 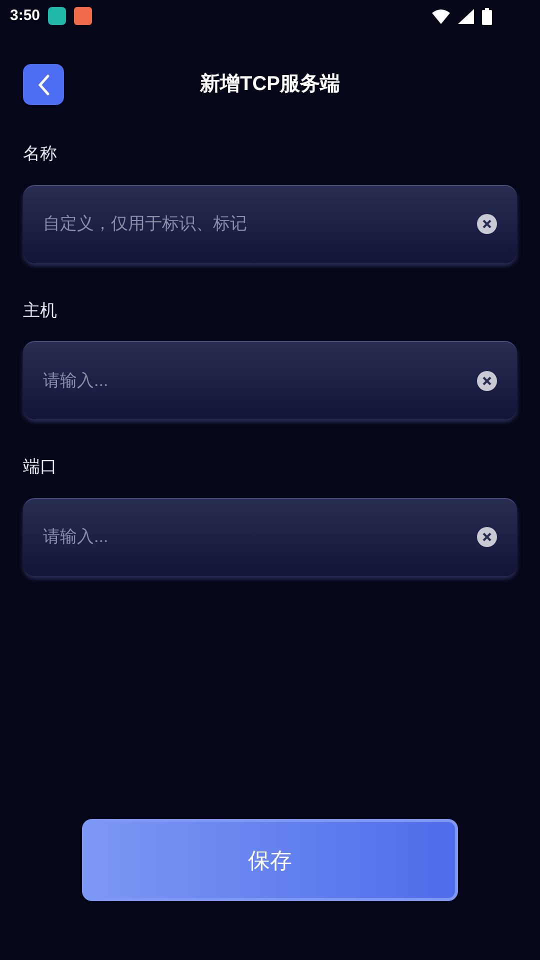 What do you see at coordinates (40, 311) in the screenshot?
I see `field-label: 主机` at bounding box center [40, 311].